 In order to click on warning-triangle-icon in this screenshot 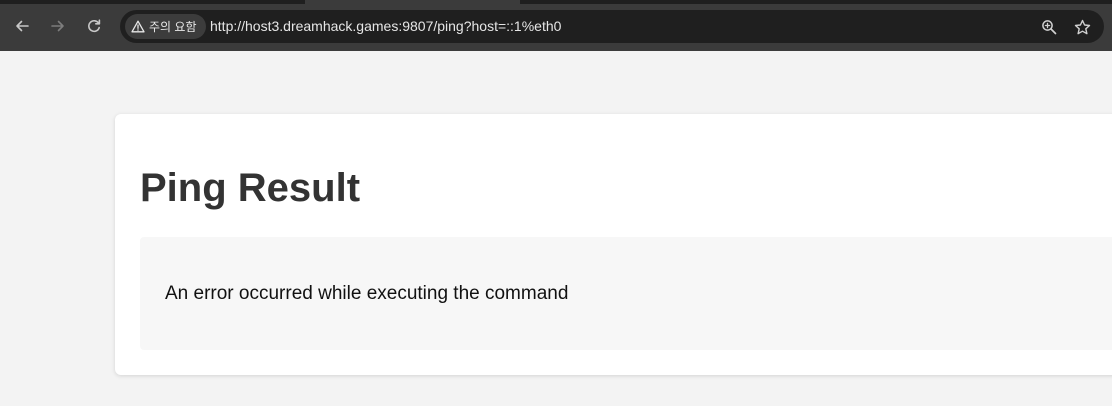, I will do `click(138, 26)`.